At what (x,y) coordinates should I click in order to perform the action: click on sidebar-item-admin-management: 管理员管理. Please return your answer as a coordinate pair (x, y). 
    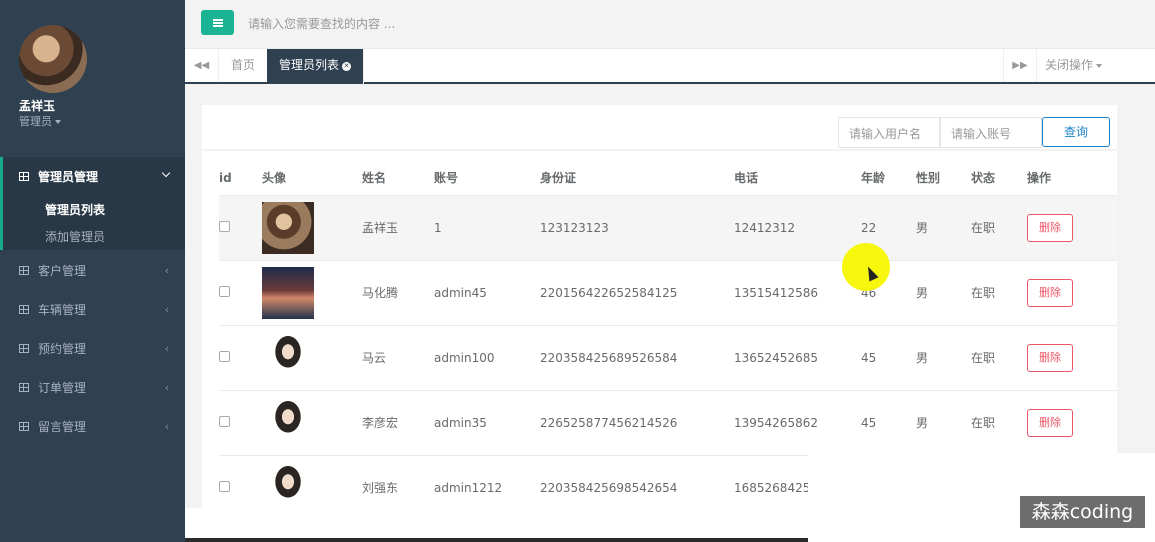
    Looking at the image, I should click on (94, 176).